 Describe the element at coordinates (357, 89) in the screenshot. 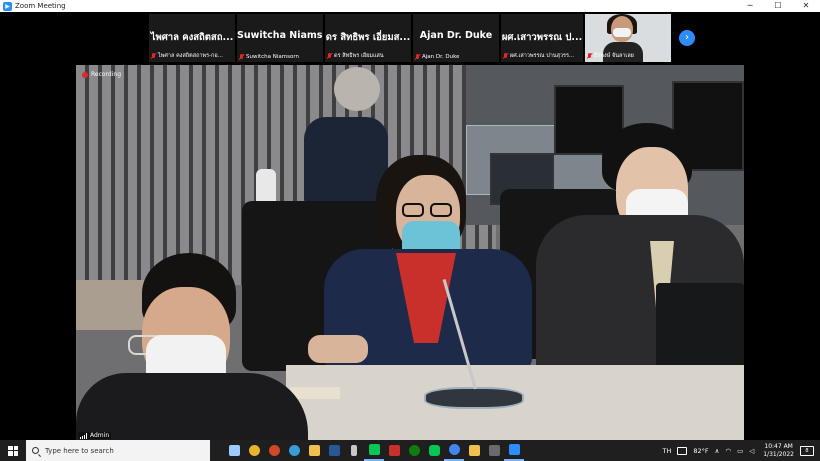

I see `standing-person-head` at that location.